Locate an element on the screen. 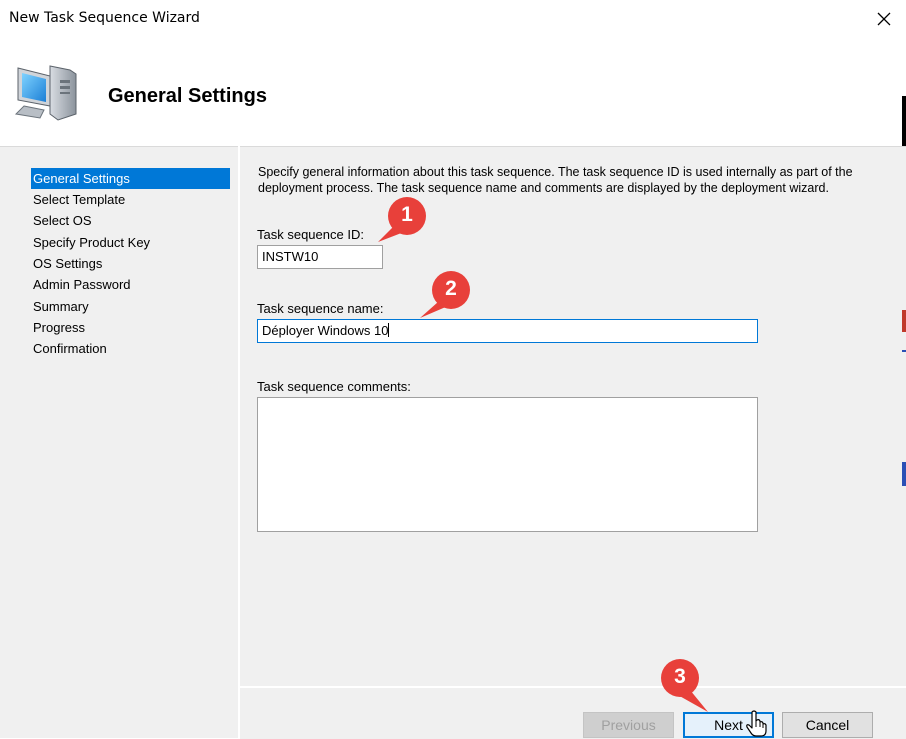 The height and width of the screenshot is (739, 906). step-progress: Progress is located at coordinates (130, 327).